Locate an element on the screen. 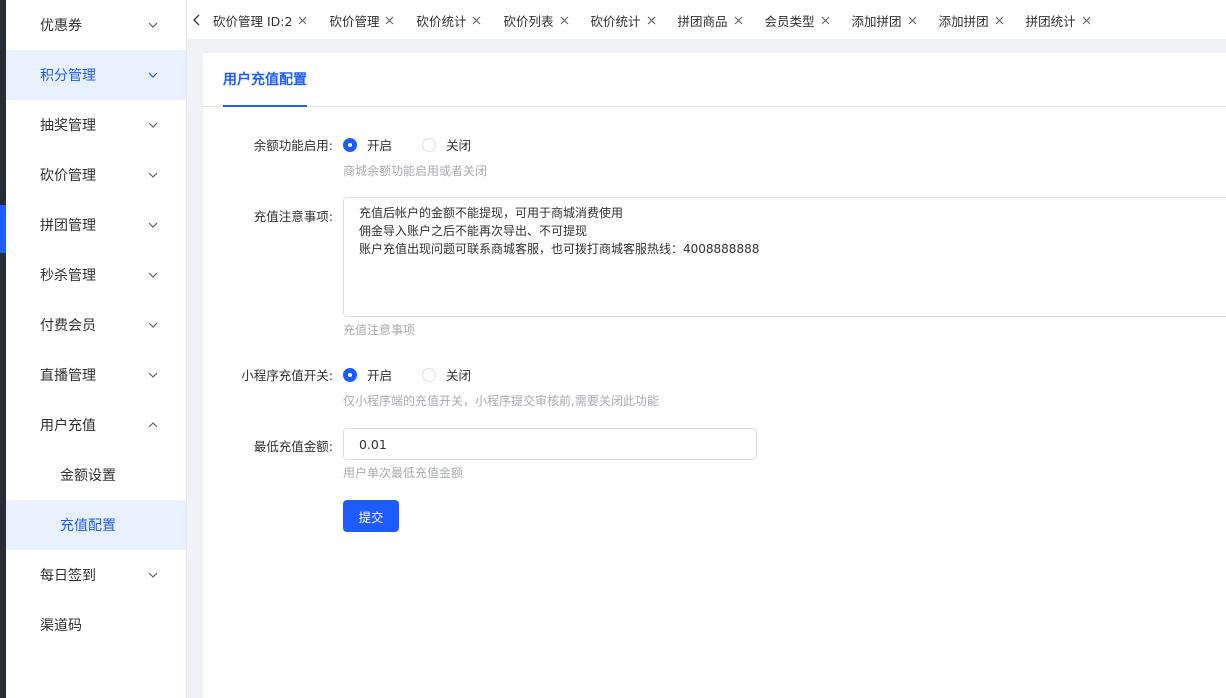  tab-label: 砍价管理 is located at coordinates (354, 21).